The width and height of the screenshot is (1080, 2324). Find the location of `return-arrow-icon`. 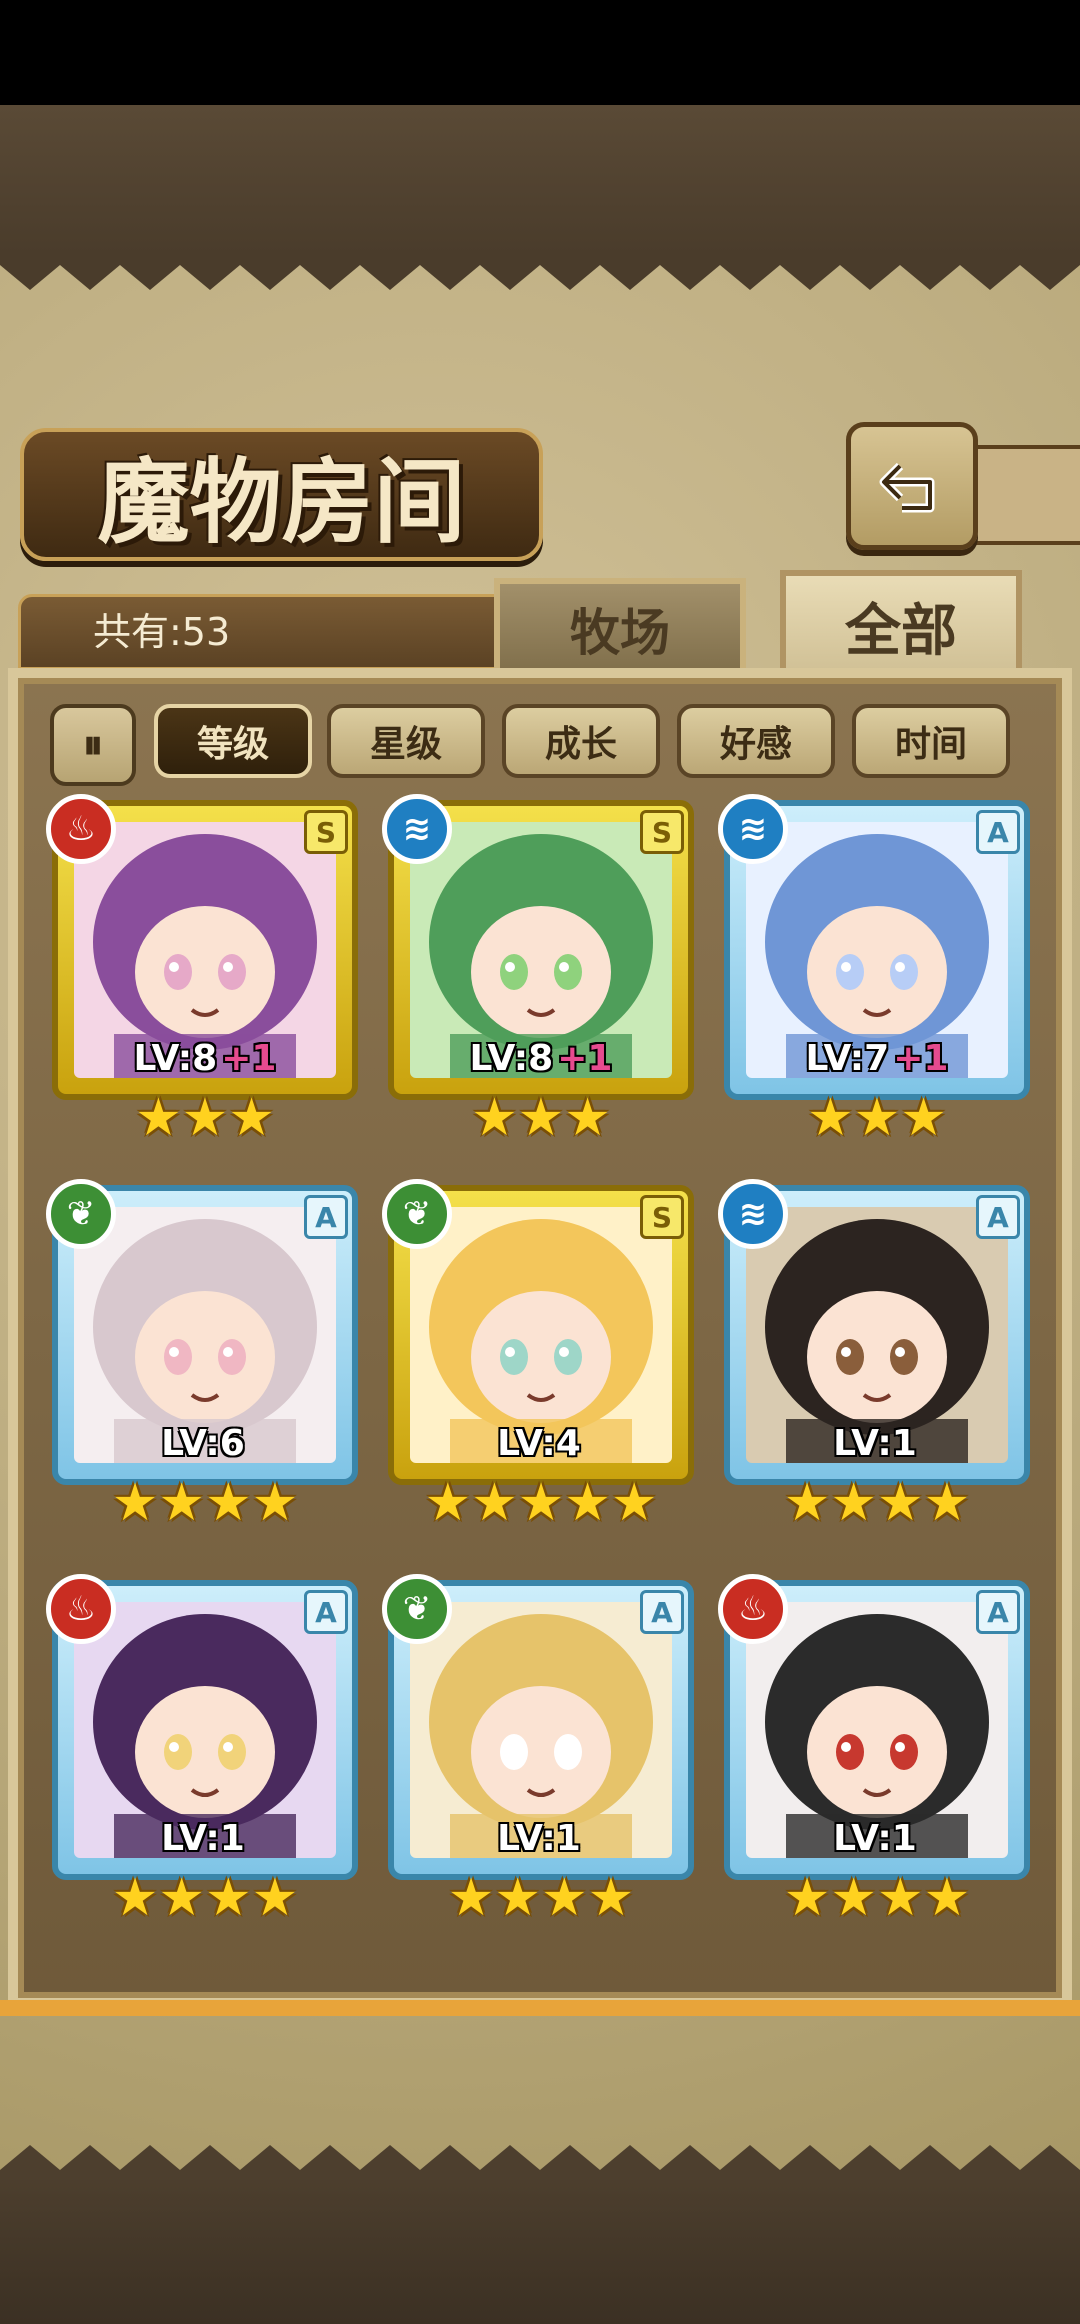

return-arrow-icon is located at coordinates (907, 487).